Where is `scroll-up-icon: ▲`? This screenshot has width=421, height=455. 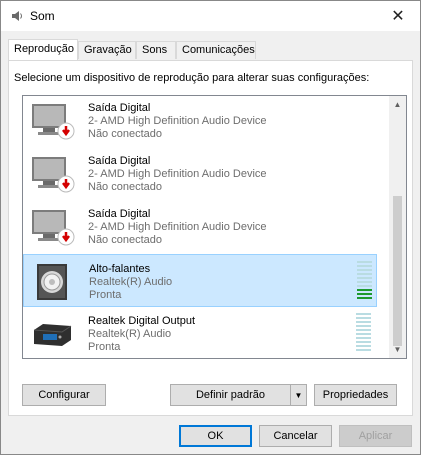
scroll-up-icon: ▲ is located at coordinates (397, 104).